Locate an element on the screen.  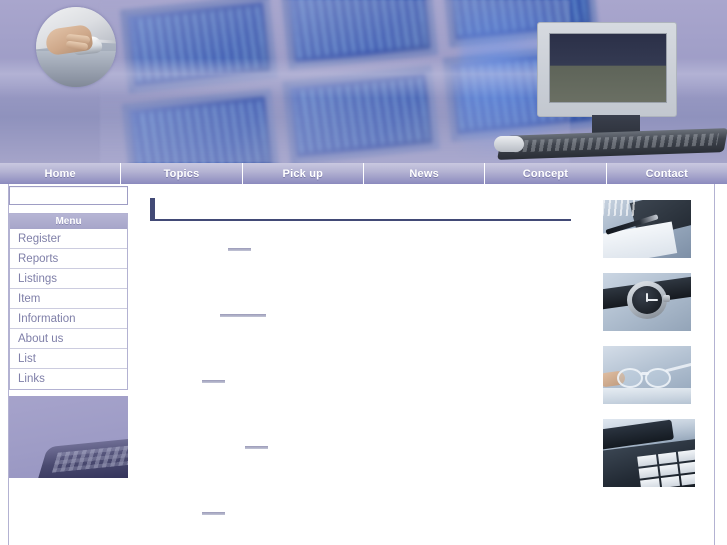
hand-on-mouse-photo is located at coordinates (76, 47).